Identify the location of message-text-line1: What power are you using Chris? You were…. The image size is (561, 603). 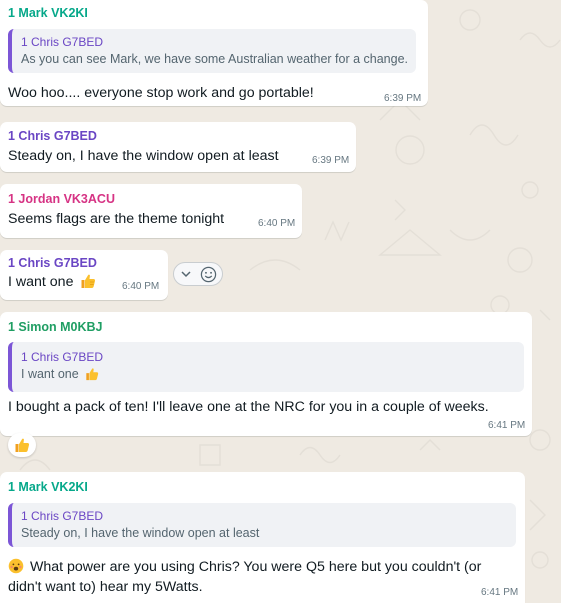
(255, 567).